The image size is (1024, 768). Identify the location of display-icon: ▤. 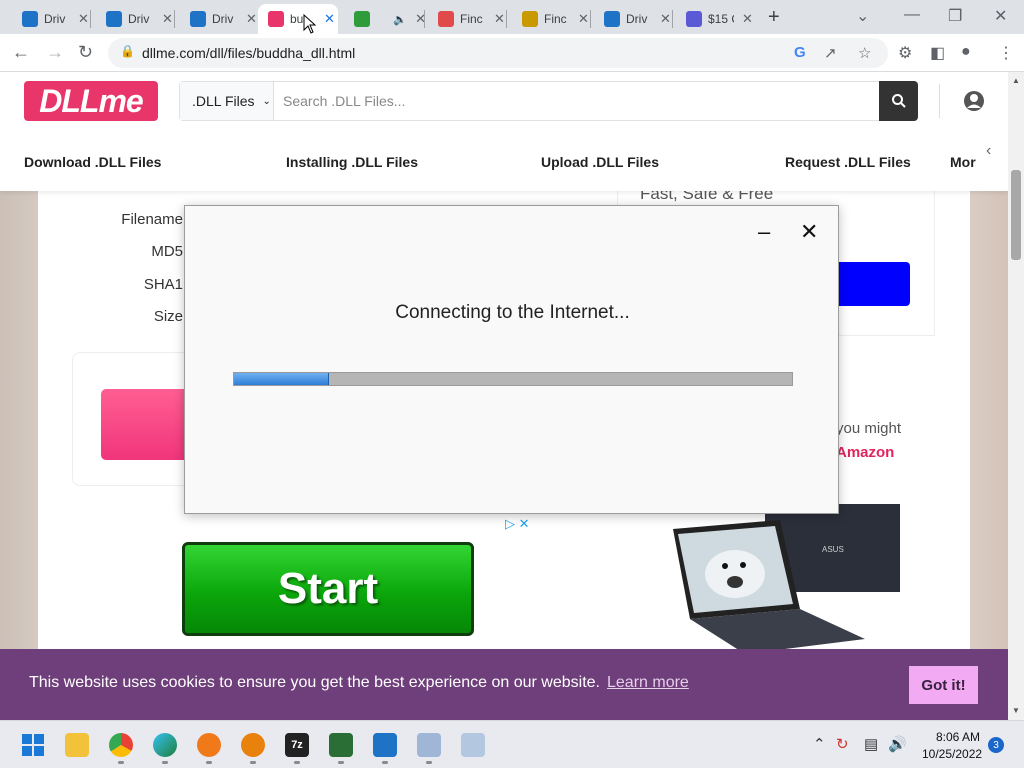
(871, 744).